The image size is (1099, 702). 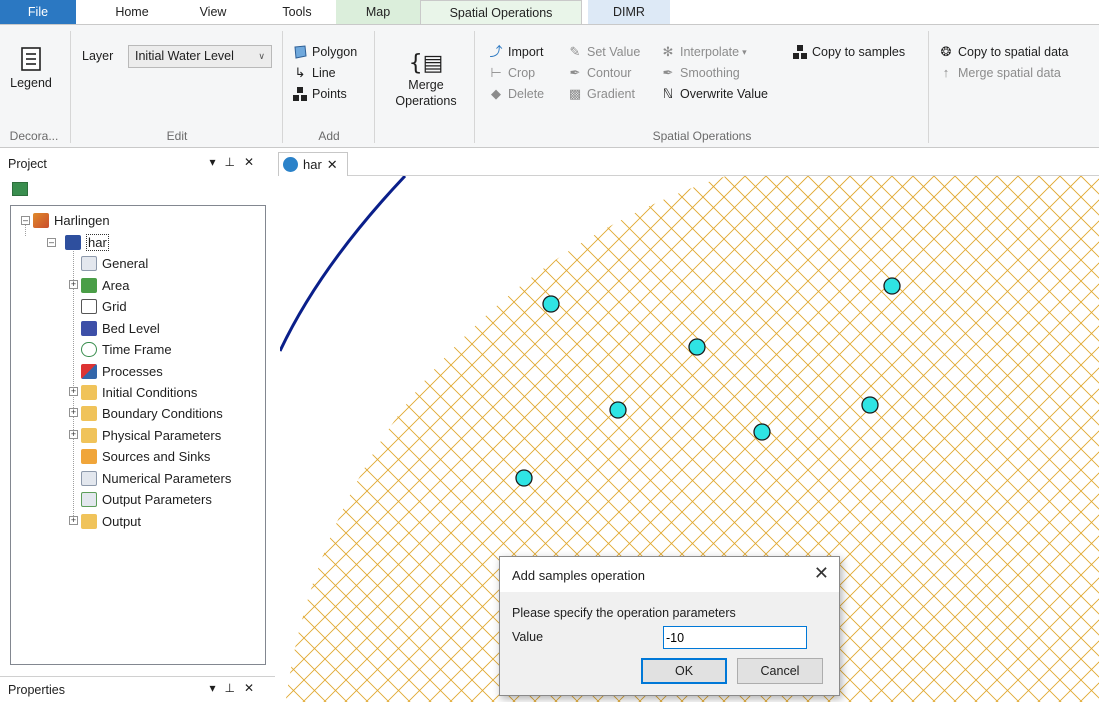 I want to click on value-label: Value, so click(x=528, y=637).